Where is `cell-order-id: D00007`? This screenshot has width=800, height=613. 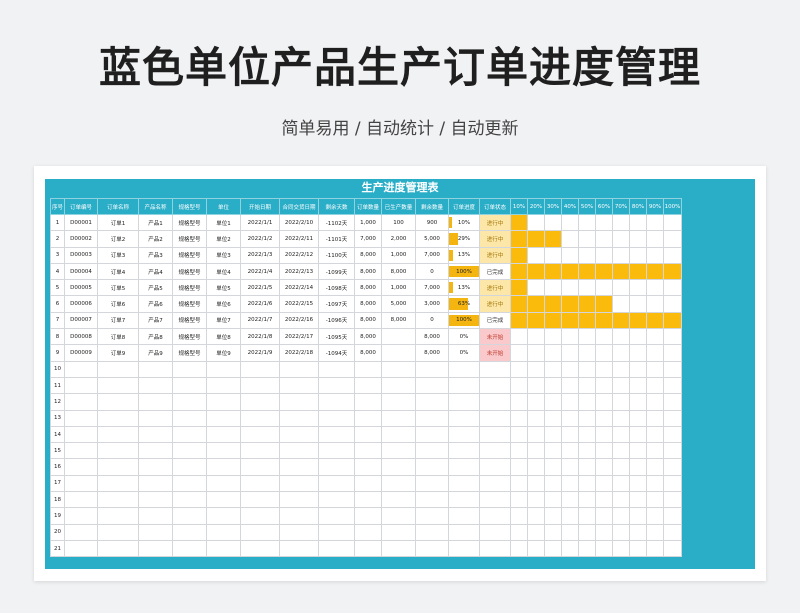
cell-order-id: D00007 is located at coordinates (81, 320).